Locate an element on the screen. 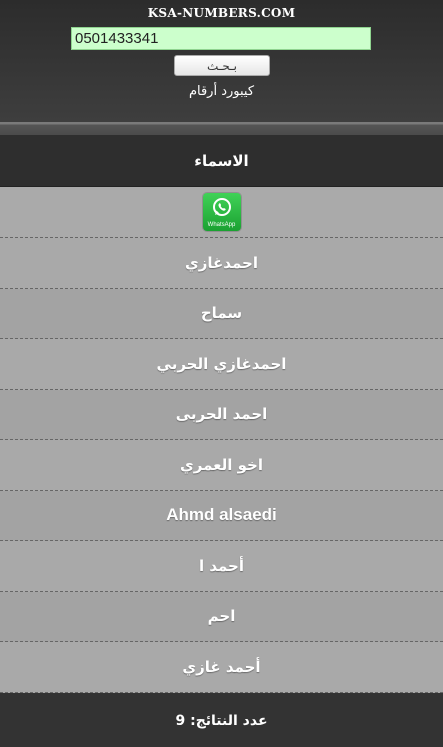 The image size is (443, 747). result-row-4: احمد الحربى is located at coordinates (221, 414).